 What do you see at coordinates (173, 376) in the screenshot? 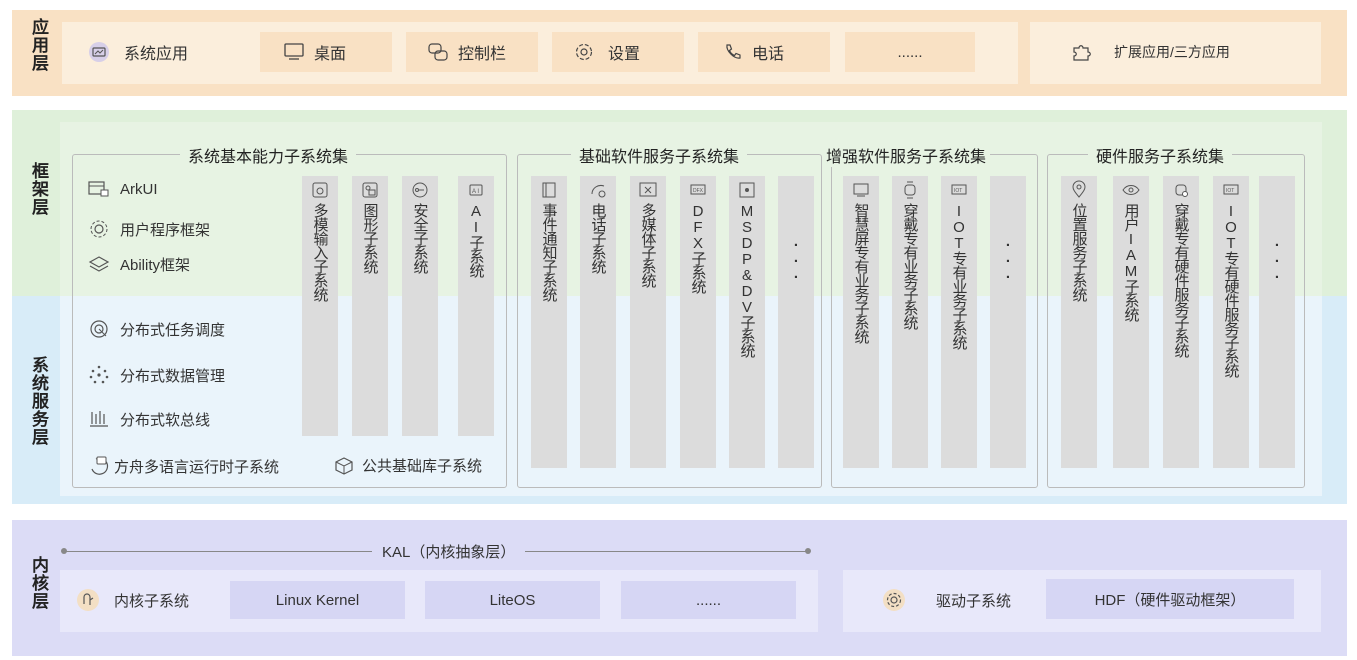
I see `basic-item-label: 分布式数据管理` at bounding box center [173, 376].